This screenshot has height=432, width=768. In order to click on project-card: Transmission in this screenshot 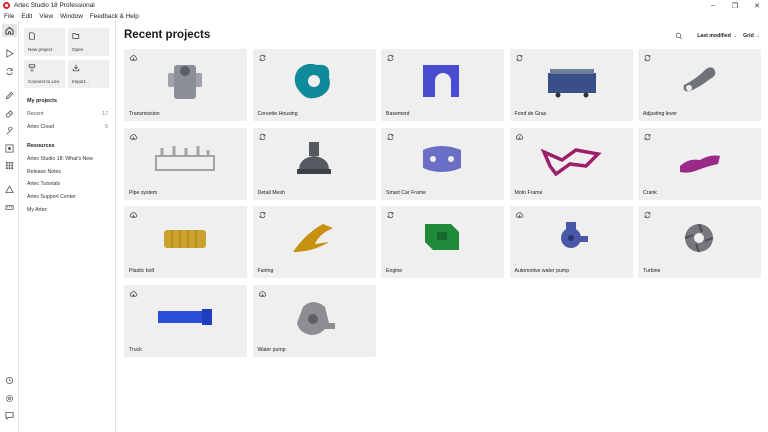, I will do `click(185, 85)`.